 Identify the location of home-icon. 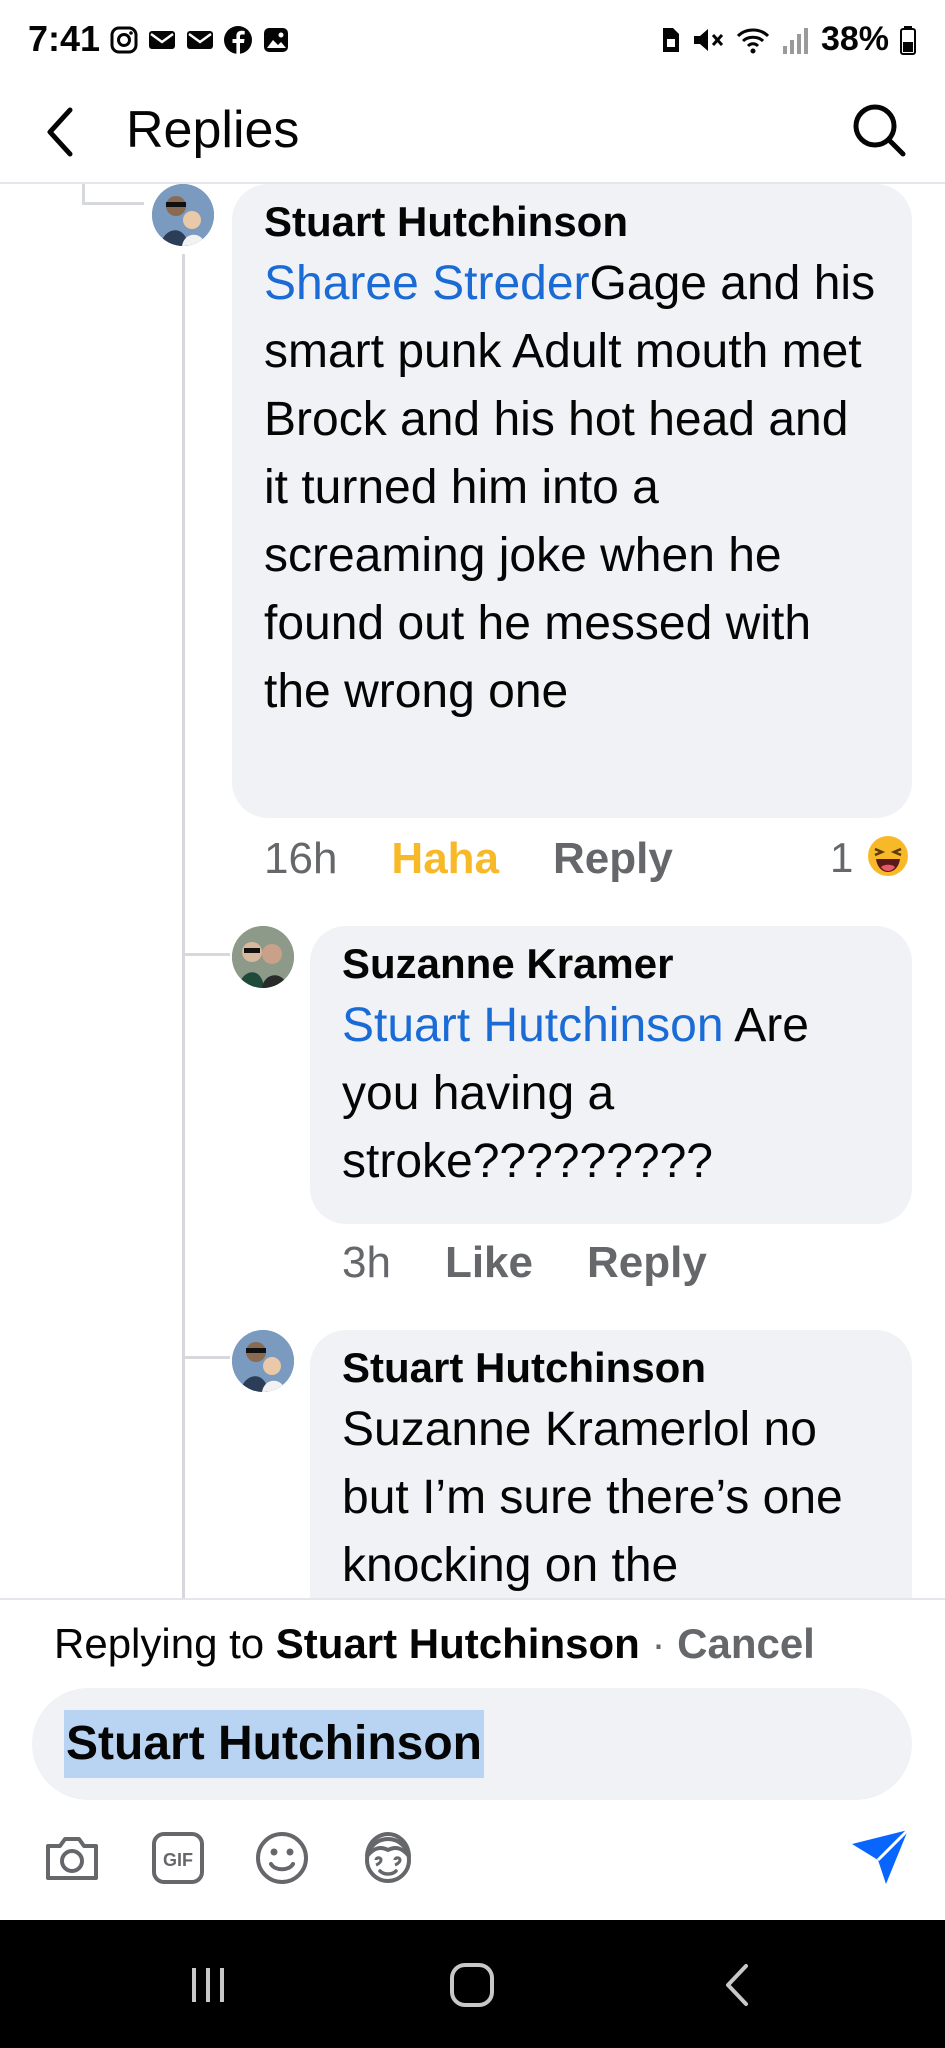
(472, 1985).